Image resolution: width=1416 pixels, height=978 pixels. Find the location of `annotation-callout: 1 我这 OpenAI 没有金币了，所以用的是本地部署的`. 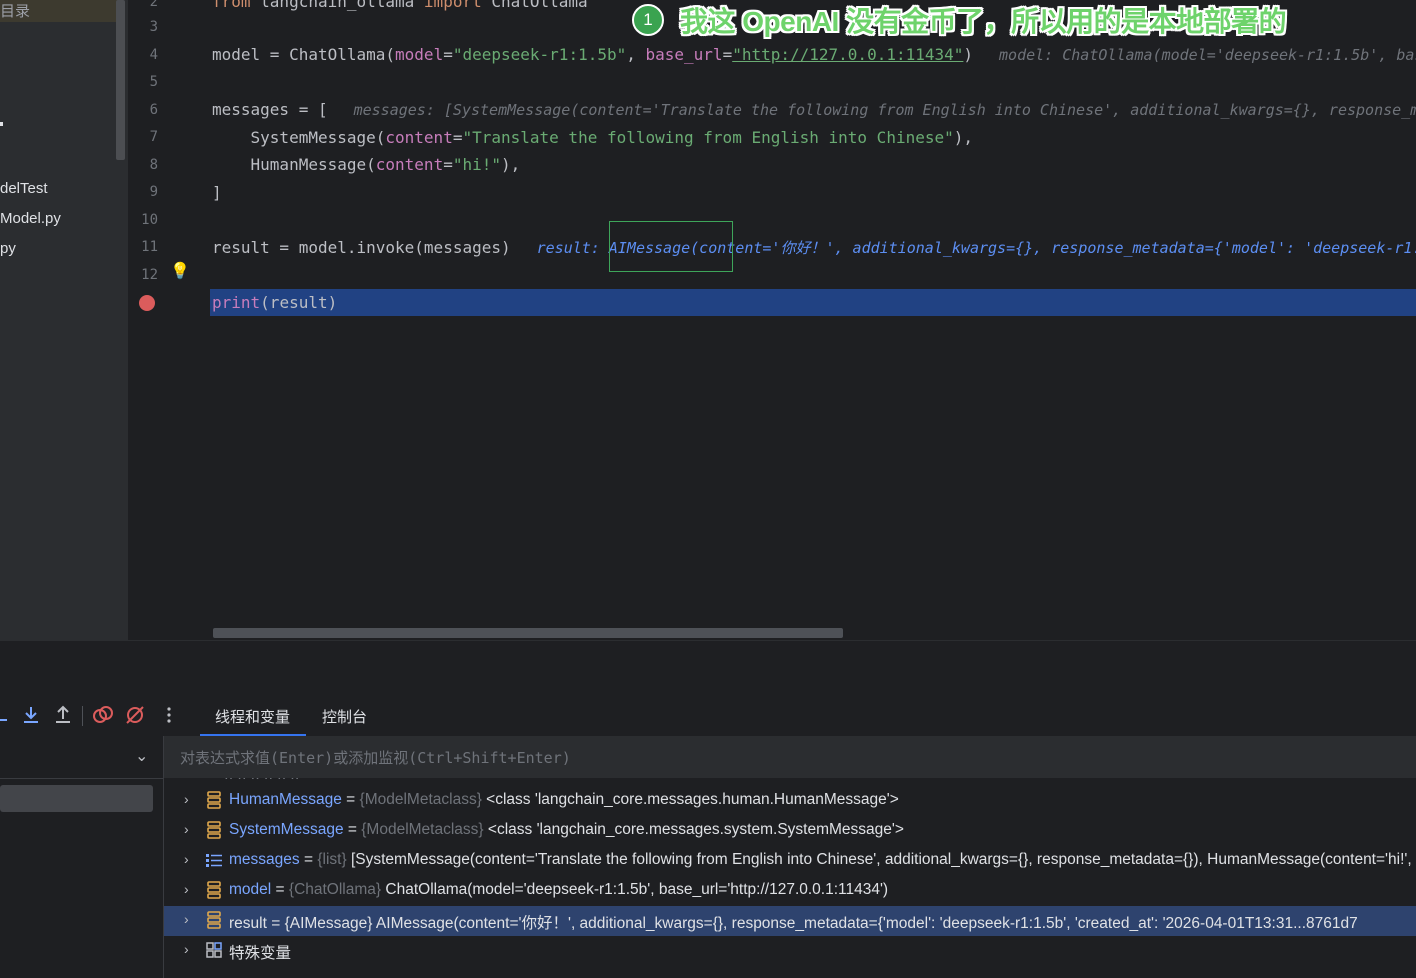

annotation-callout: 1 我这 OpenAI 没有金币了，所以用的是本地部署的 is located at coordinates (959, 20).